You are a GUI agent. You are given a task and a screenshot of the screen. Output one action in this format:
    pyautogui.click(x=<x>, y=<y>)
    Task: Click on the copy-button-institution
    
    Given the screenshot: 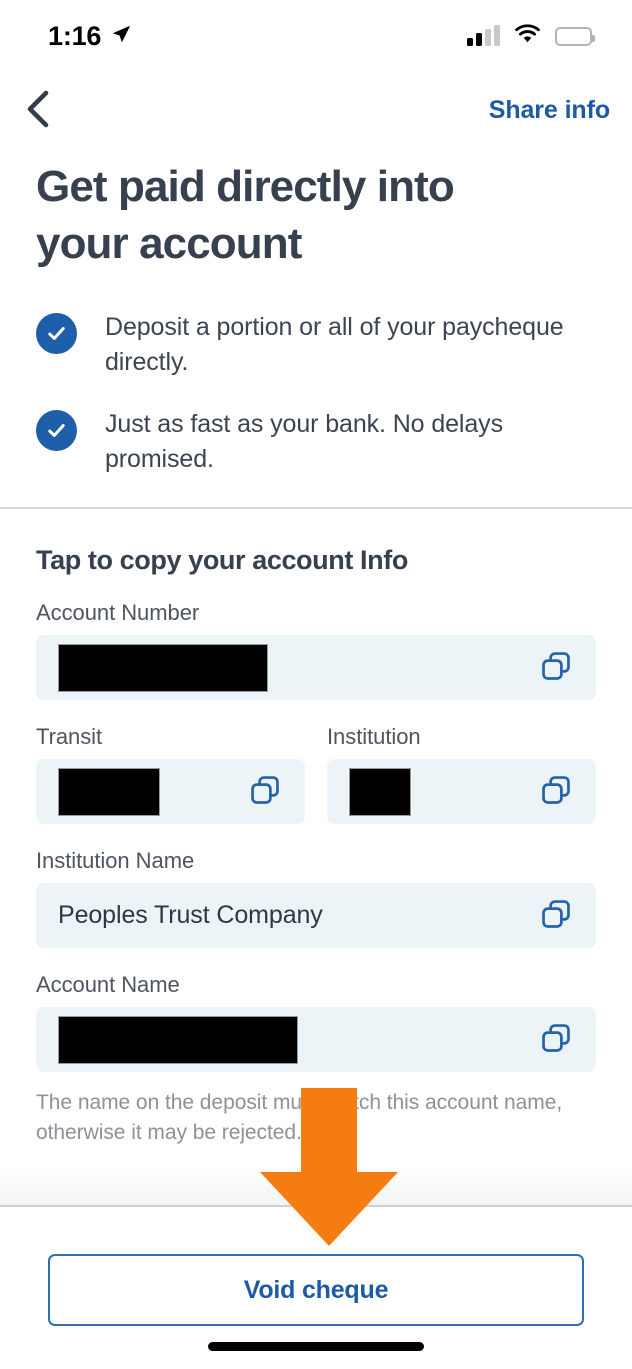 What is the action you would take?
    pyautogui.click(x=556, y=792)
    